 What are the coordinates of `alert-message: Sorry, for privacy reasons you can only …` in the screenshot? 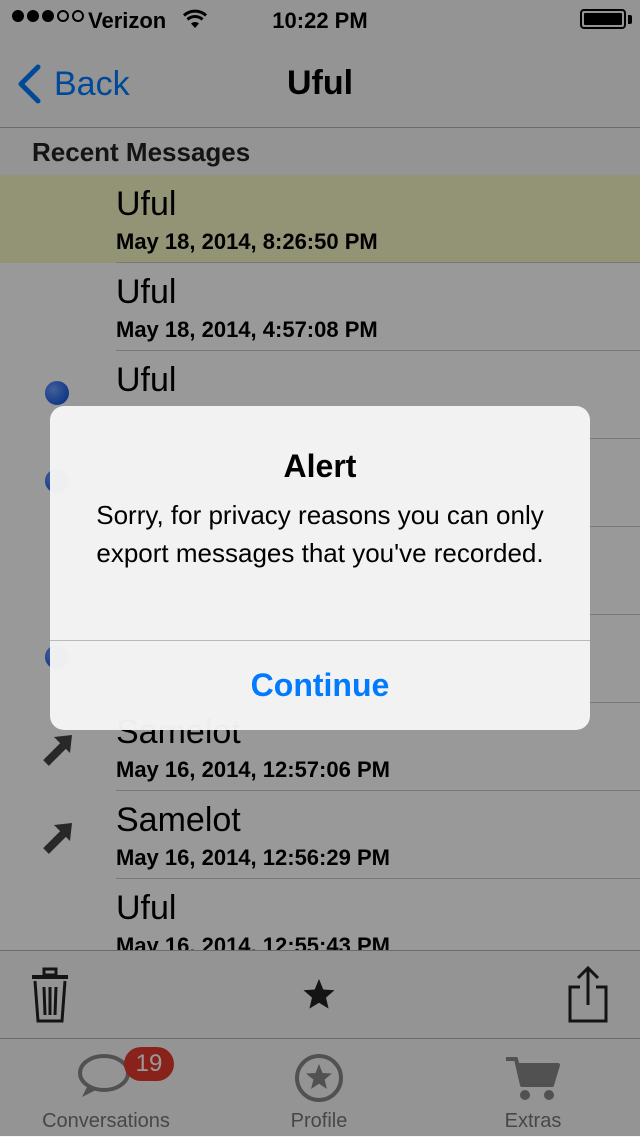 It's located at (320, 534).